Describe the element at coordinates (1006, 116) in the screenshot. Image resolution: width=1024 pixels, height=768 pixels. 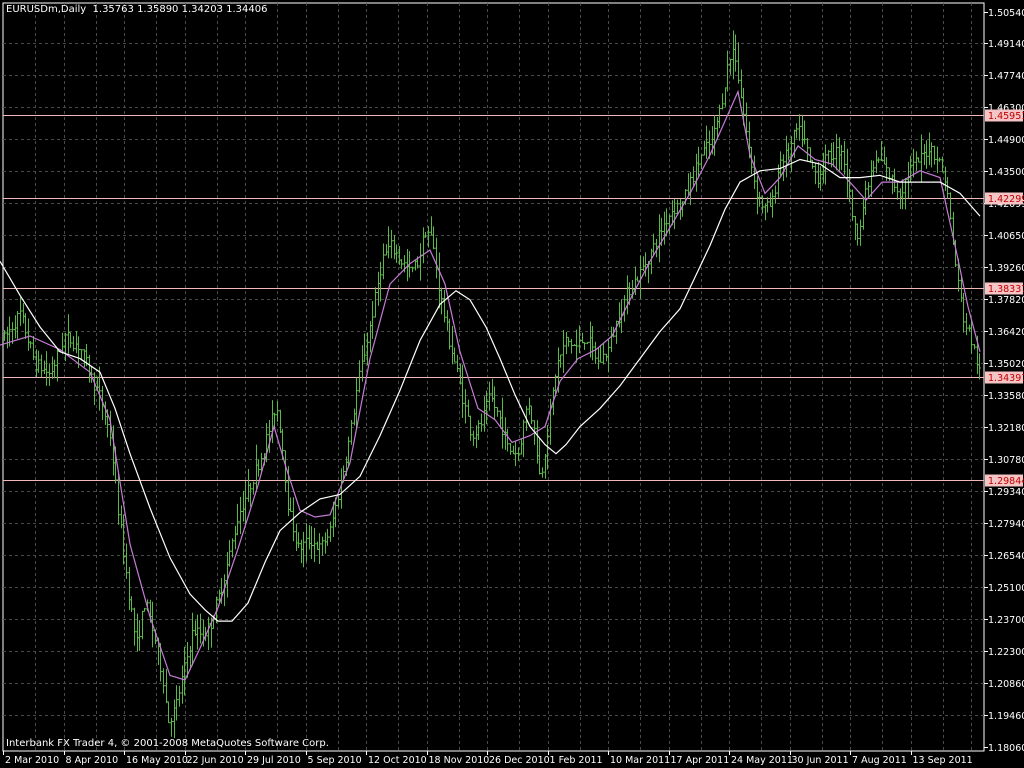
I see `level-label: 1.45951` at that location.